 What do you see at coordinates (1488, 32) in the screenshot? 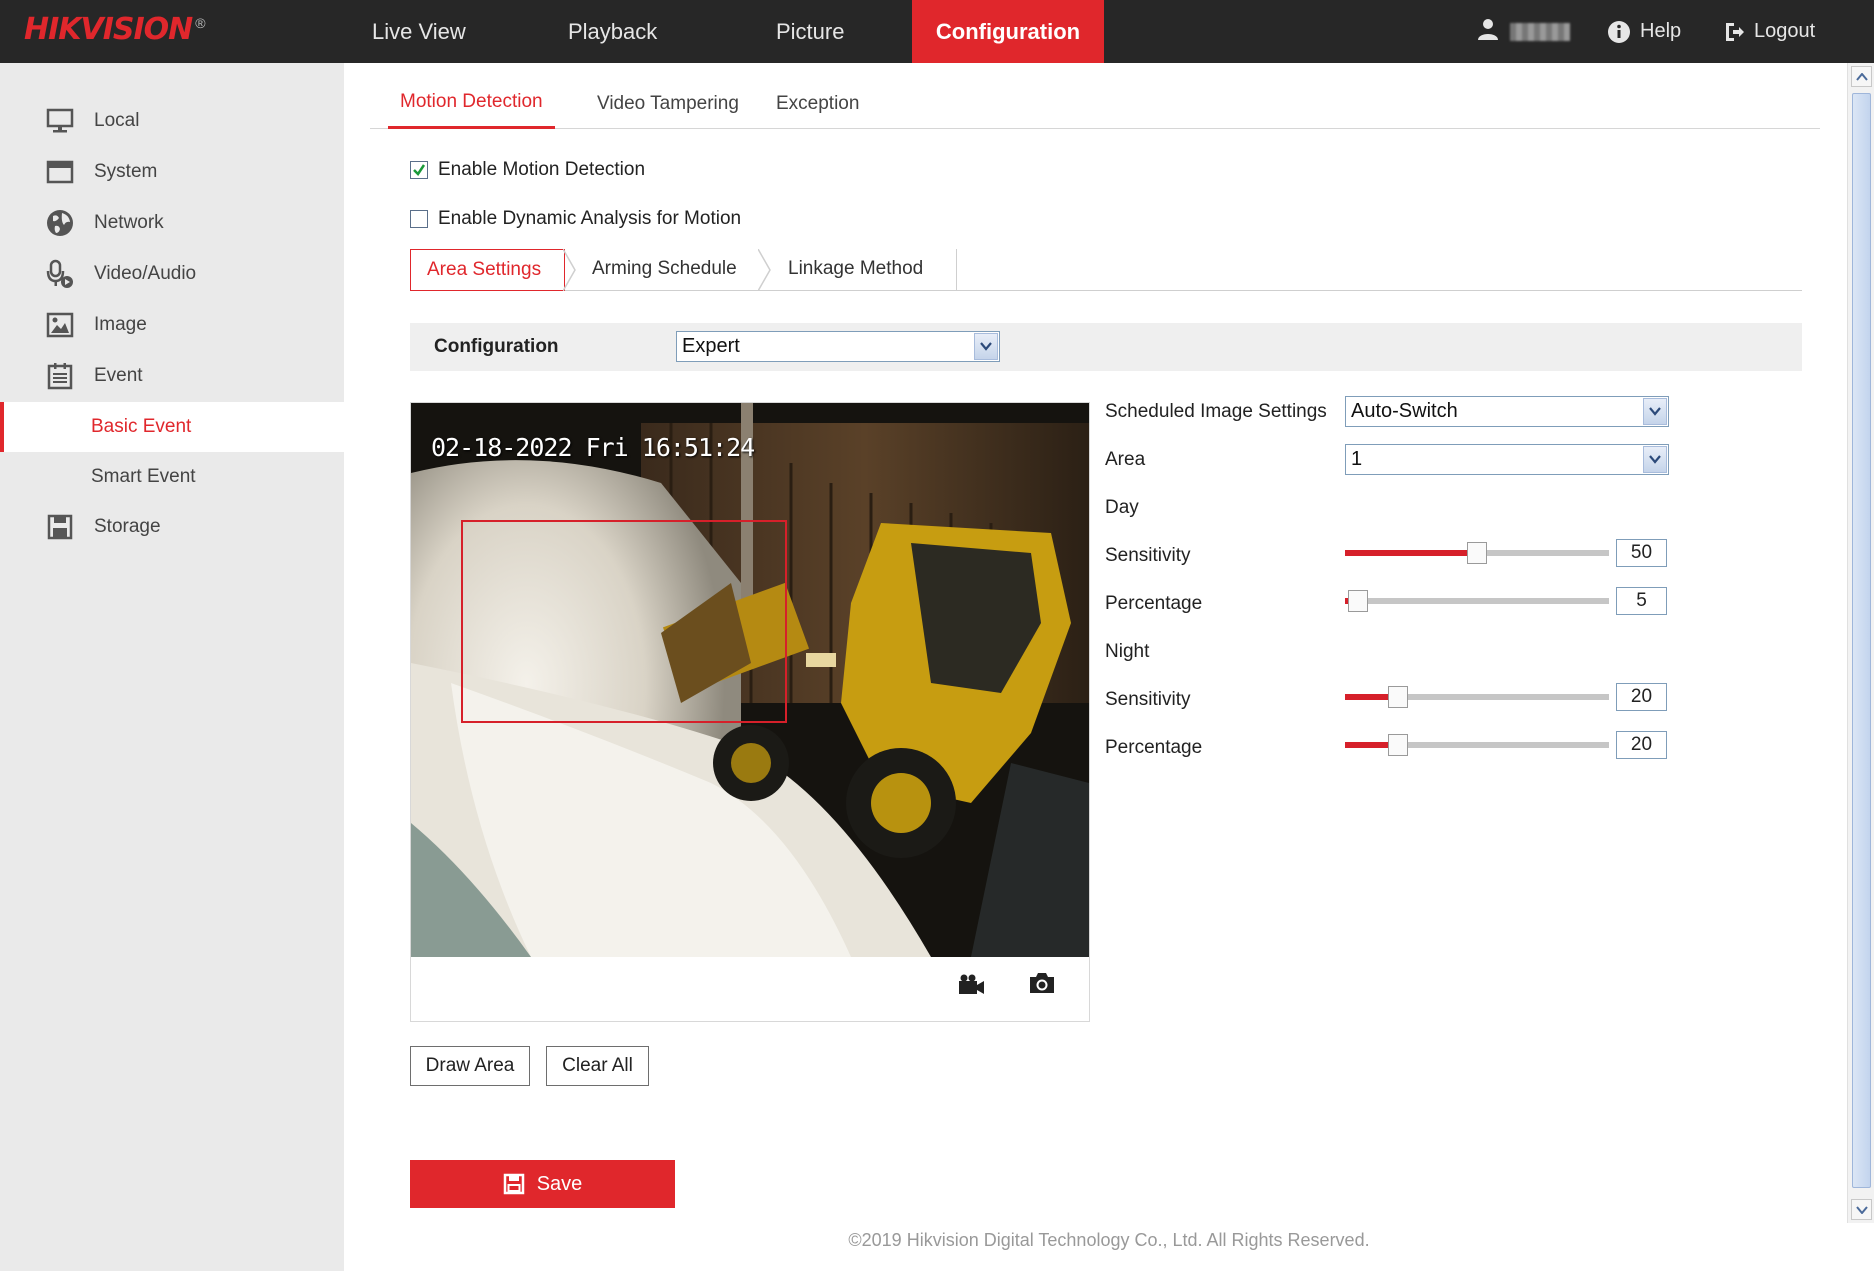
I see `user-icon` at bounding box center [1488, 32].